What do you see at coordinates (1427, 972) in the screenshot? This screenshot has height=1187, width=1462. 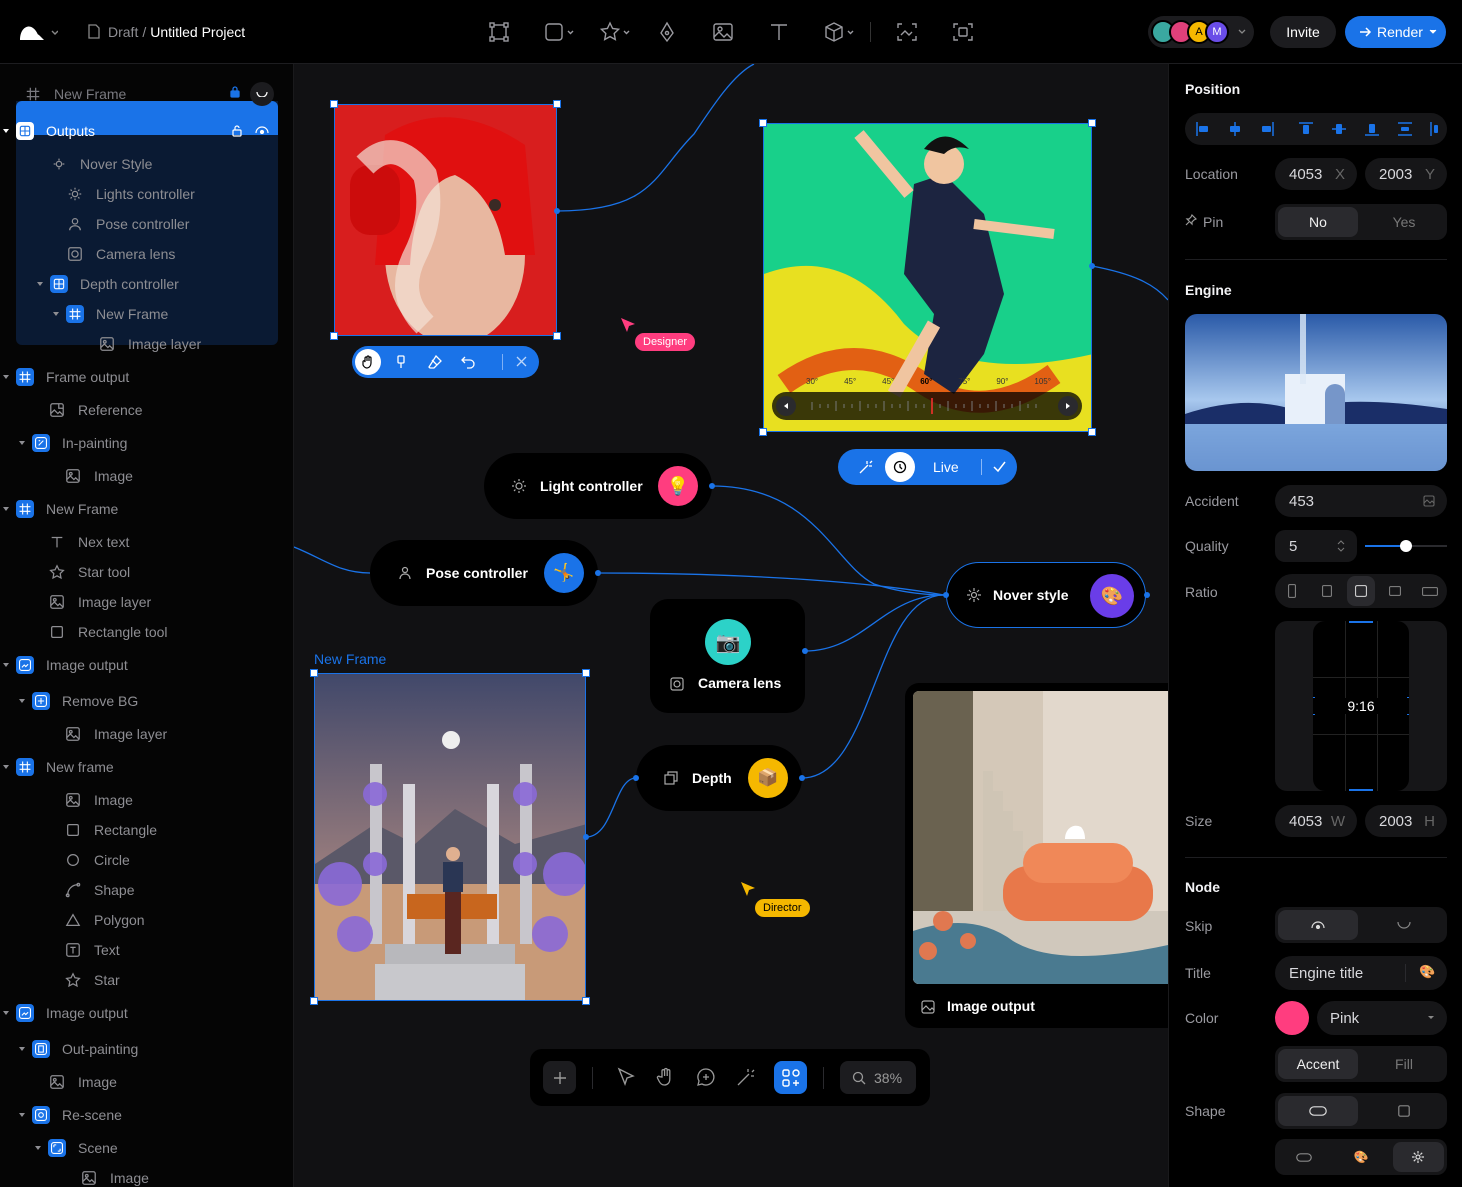 I see `palette-icon: 🎨` at bounding box center [1427, 972].